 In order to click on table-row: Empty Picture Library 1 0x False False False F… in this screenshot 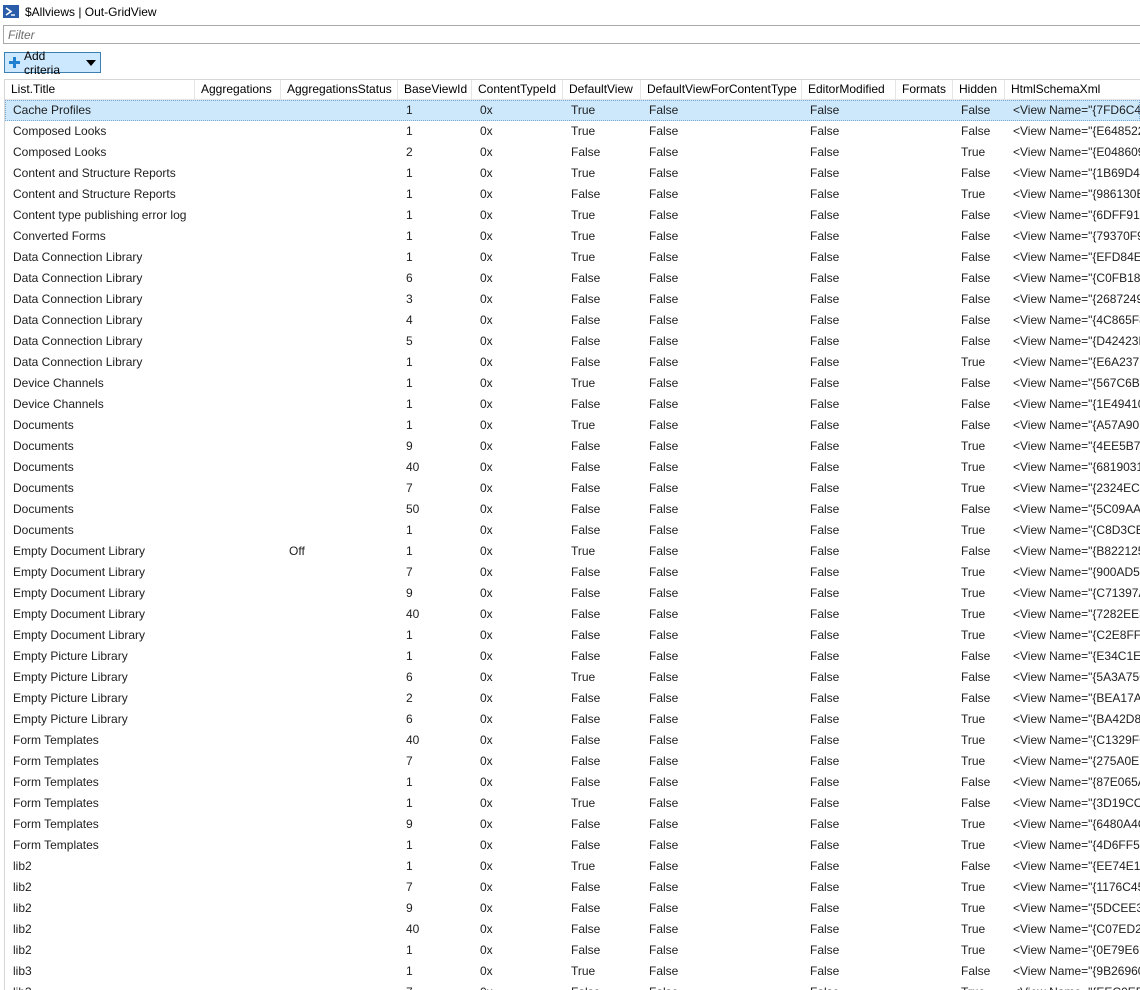, I will do `click(572, 656)`.